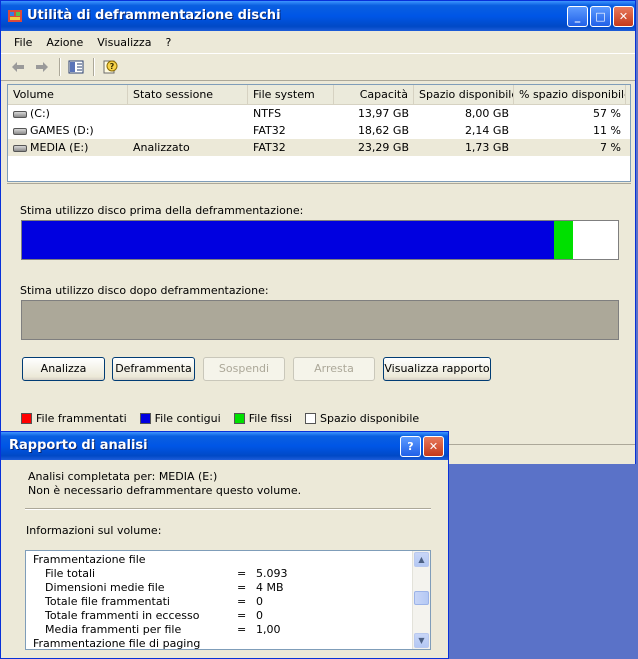  I want to click on capacity: 23,29 GB, so click(383, 147).